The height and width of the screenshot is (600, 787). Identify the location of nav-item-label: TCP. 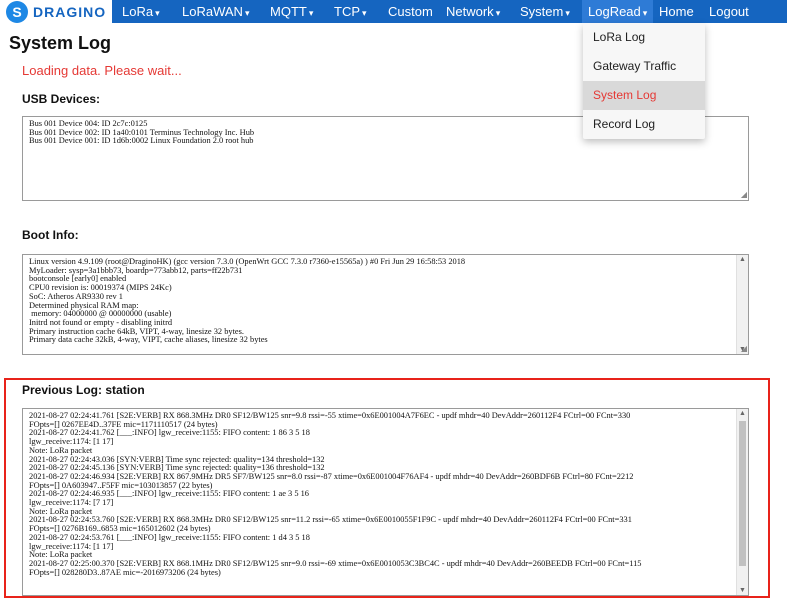
(347, 11).